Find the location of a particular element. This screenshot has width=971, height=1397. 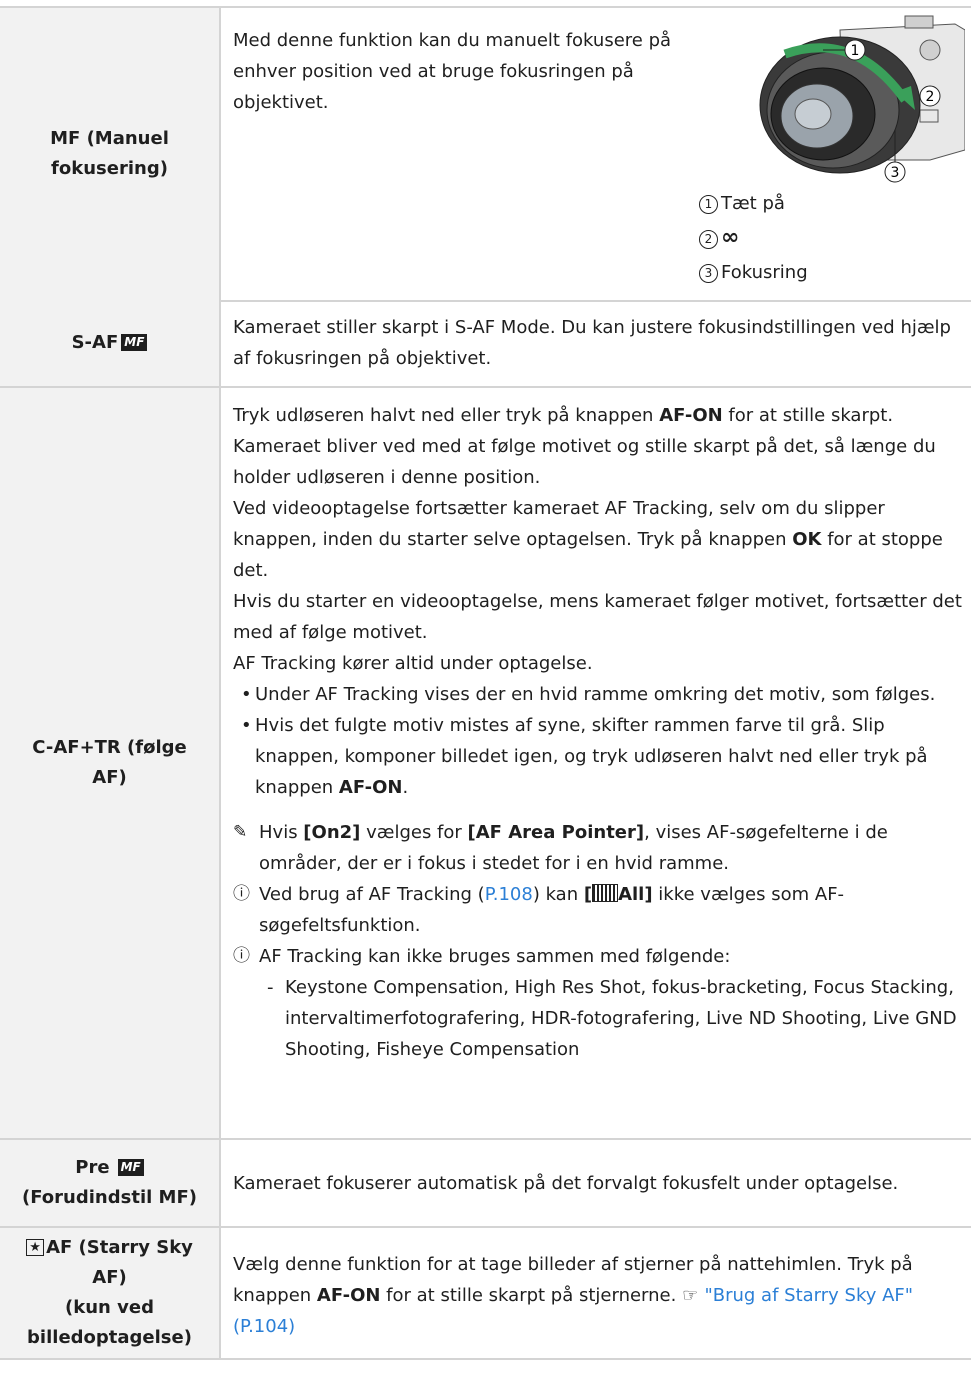

camera-legend: 1 Tæt på 2 ∞ 3 Fokusring is located at coordinates (753, 238).